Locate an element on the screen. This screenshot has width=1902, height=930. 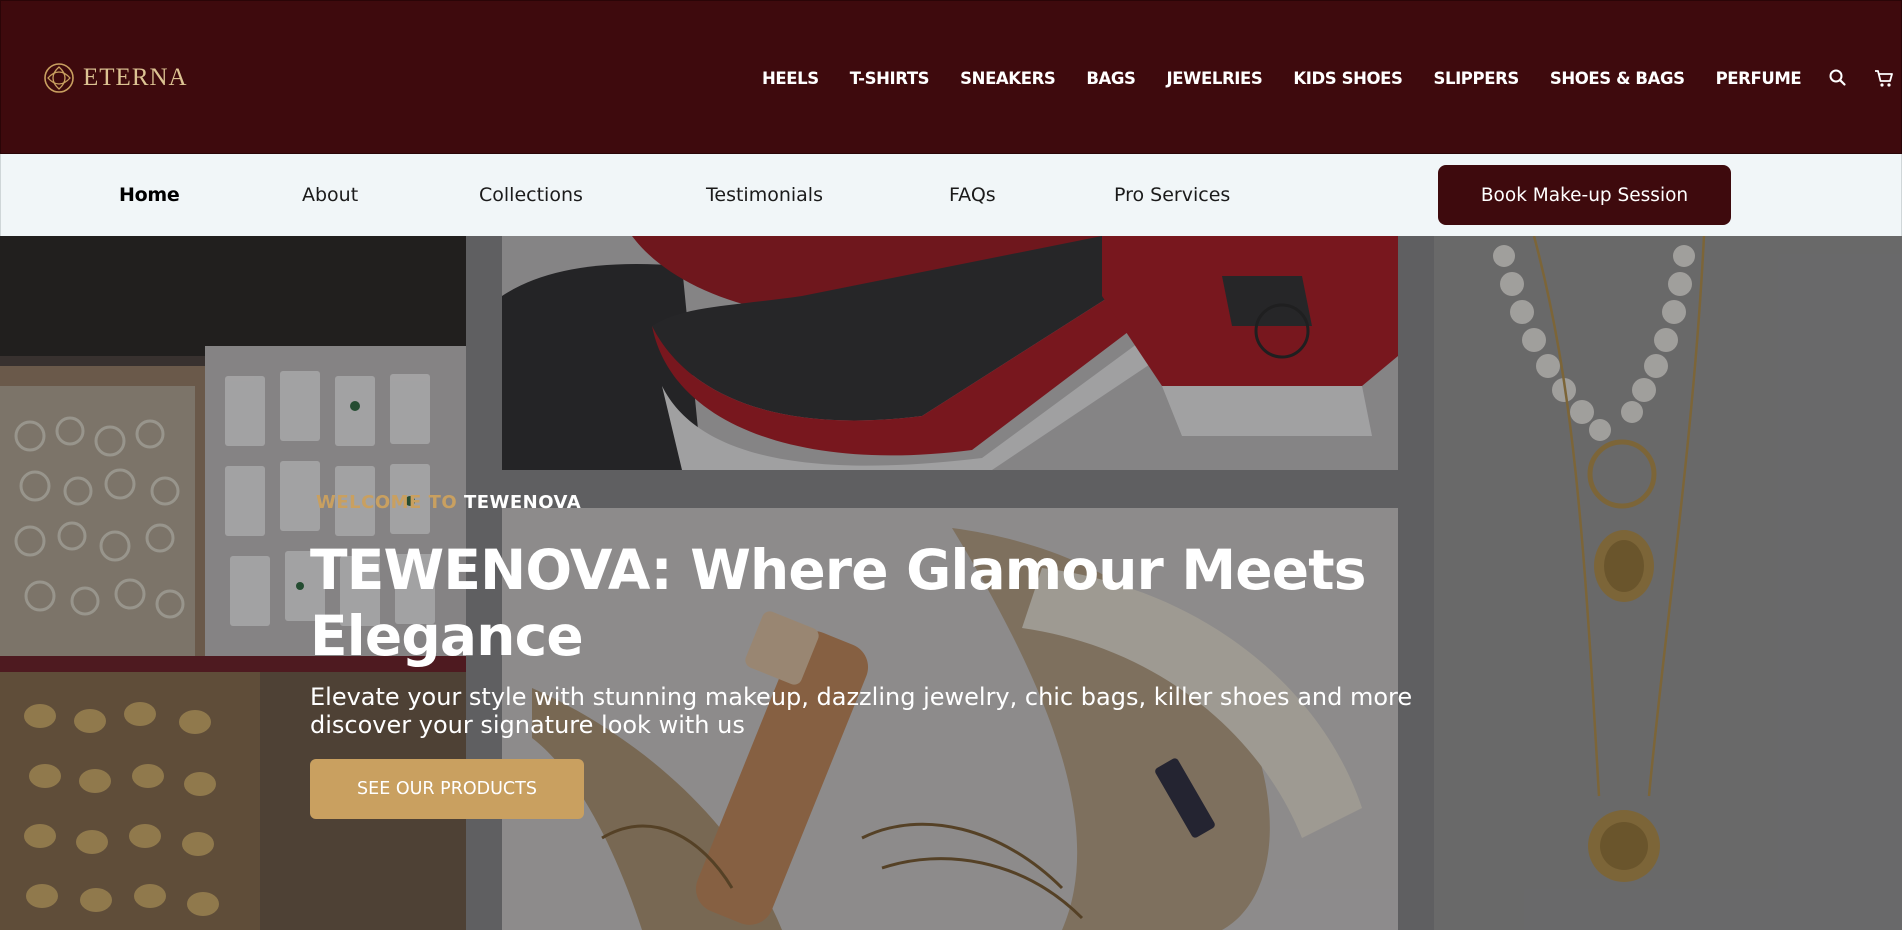
book-makeup-session-button: Book Make-up Session is located at coordinates (1584, 195).